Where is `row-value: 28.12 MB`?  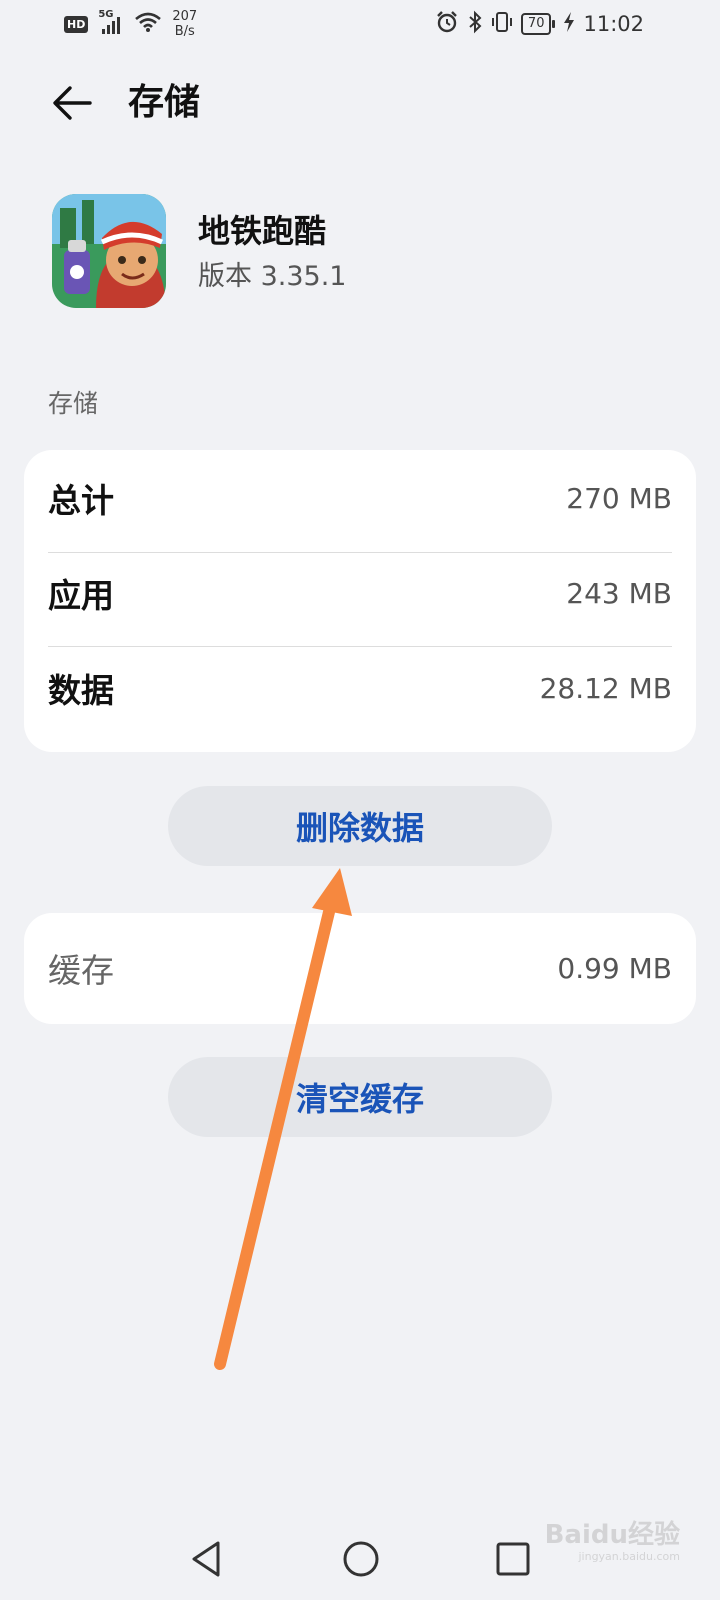 row-value: 28.12 MB is located at coordinates (605, 688).